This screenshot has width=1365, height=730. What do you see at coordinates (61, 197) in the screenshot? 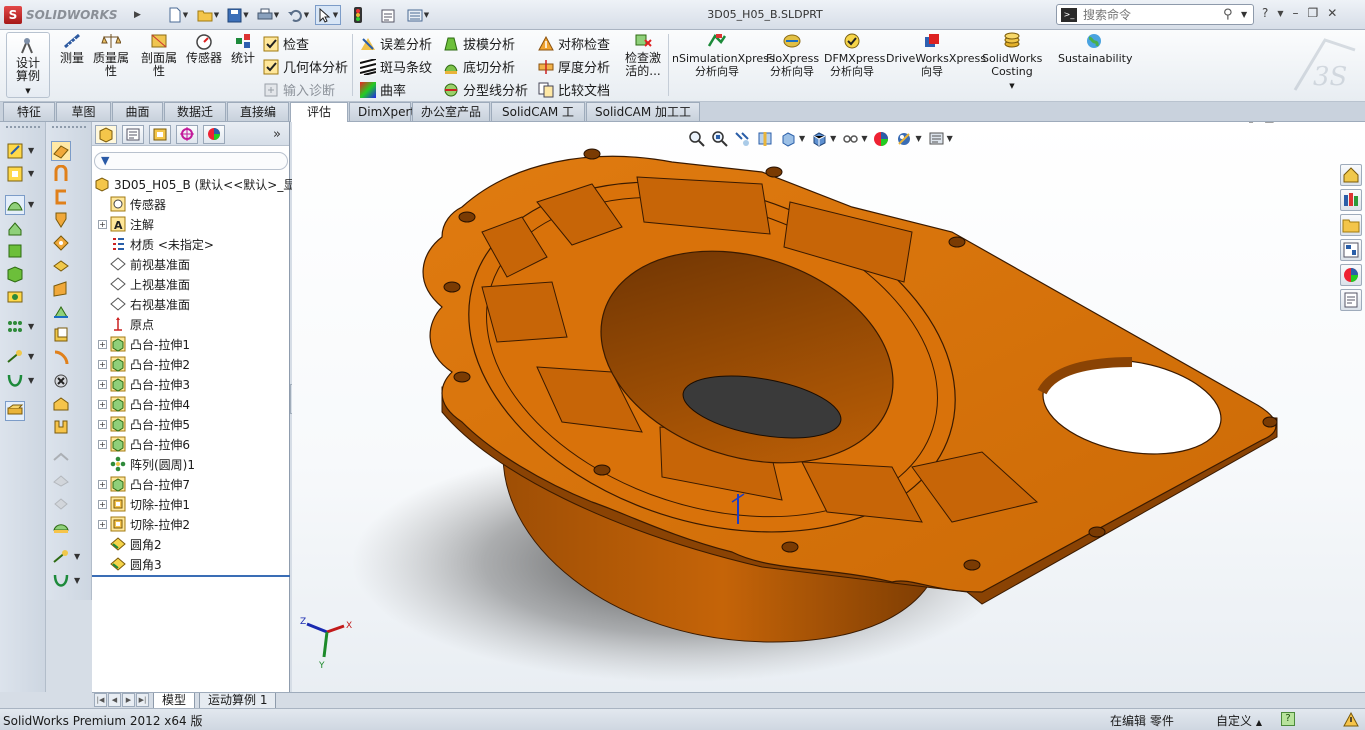
I see `sweep-icon` at bounding box center [61, 197].